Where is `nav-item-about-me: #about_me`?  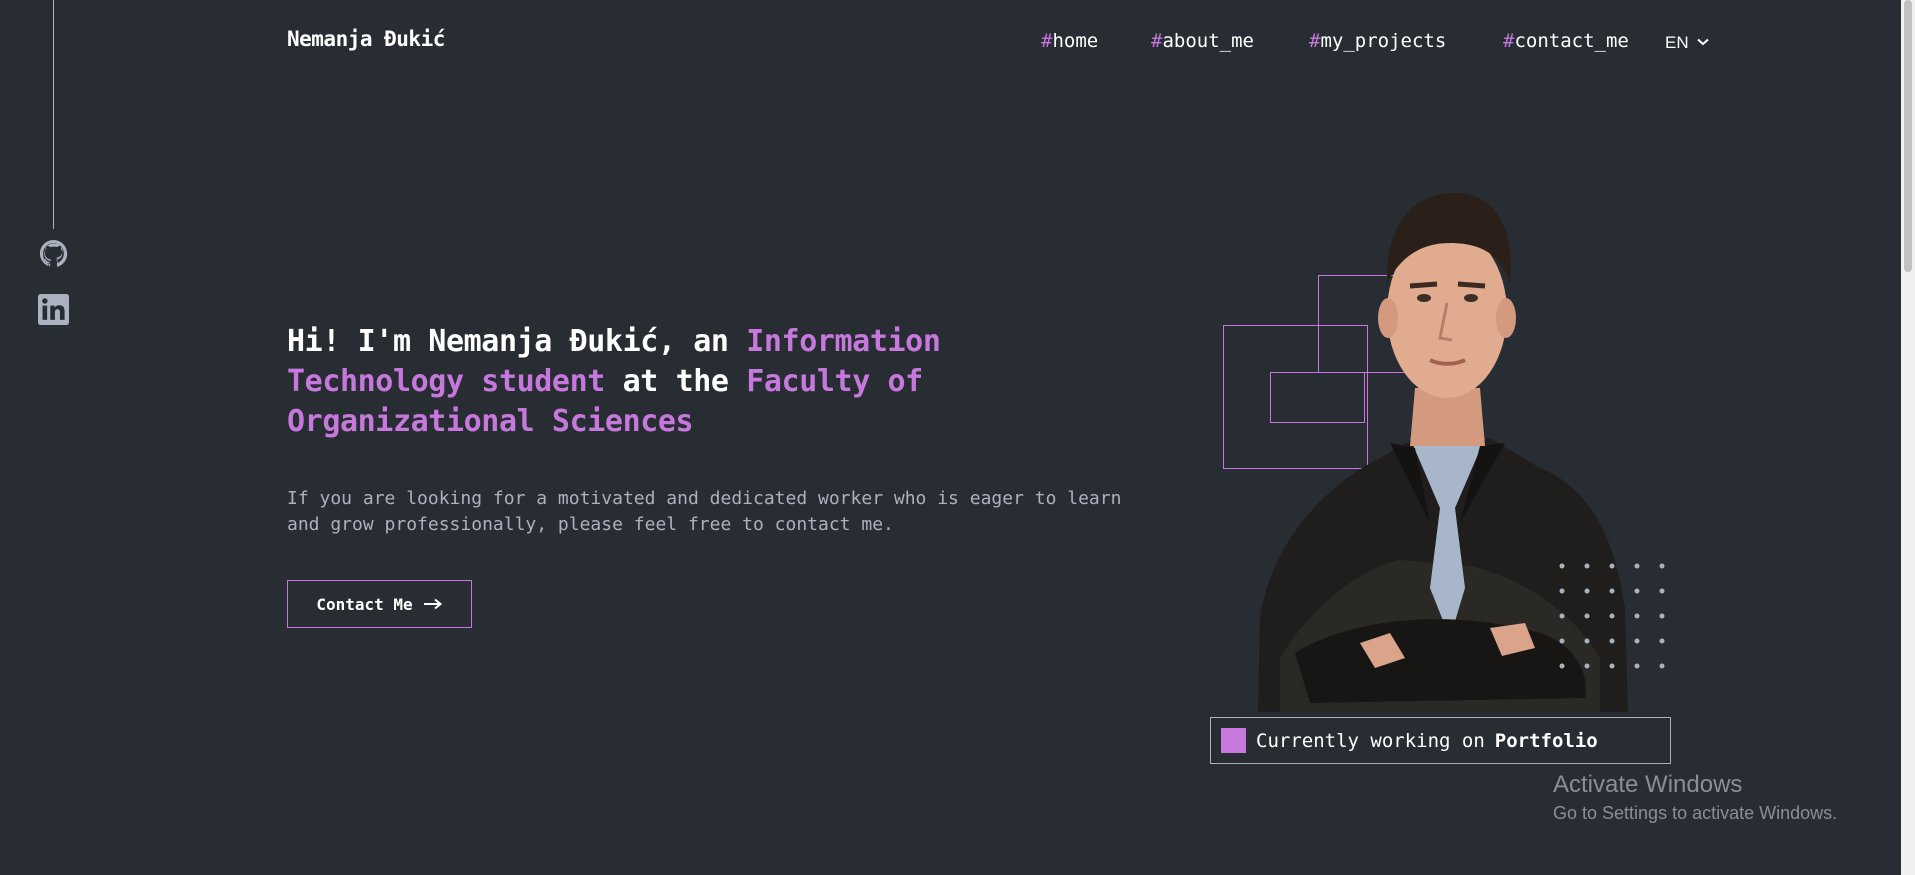
nav-item-about-me: #about_me is located at coordinates (1202, 41).